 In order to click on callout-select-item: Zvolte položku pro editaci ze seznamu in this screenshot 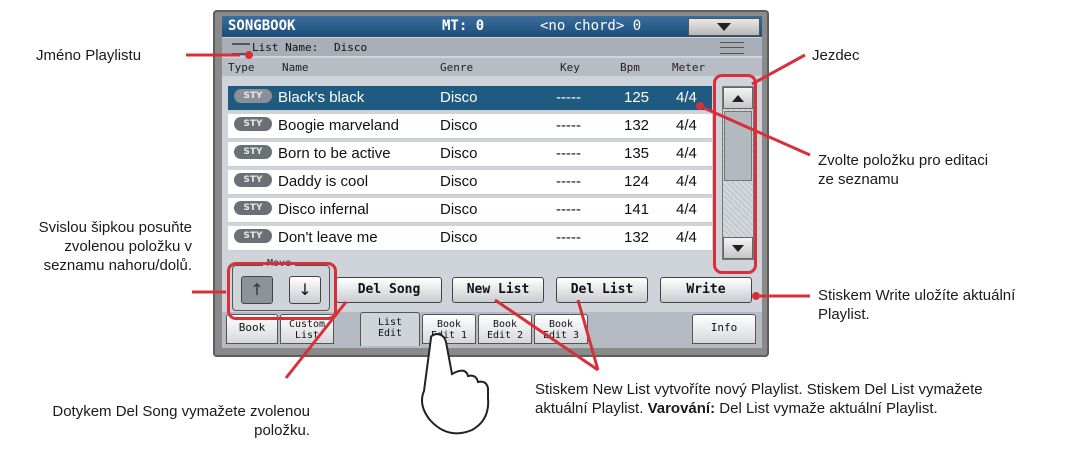, I will do `click(903, 170)`.